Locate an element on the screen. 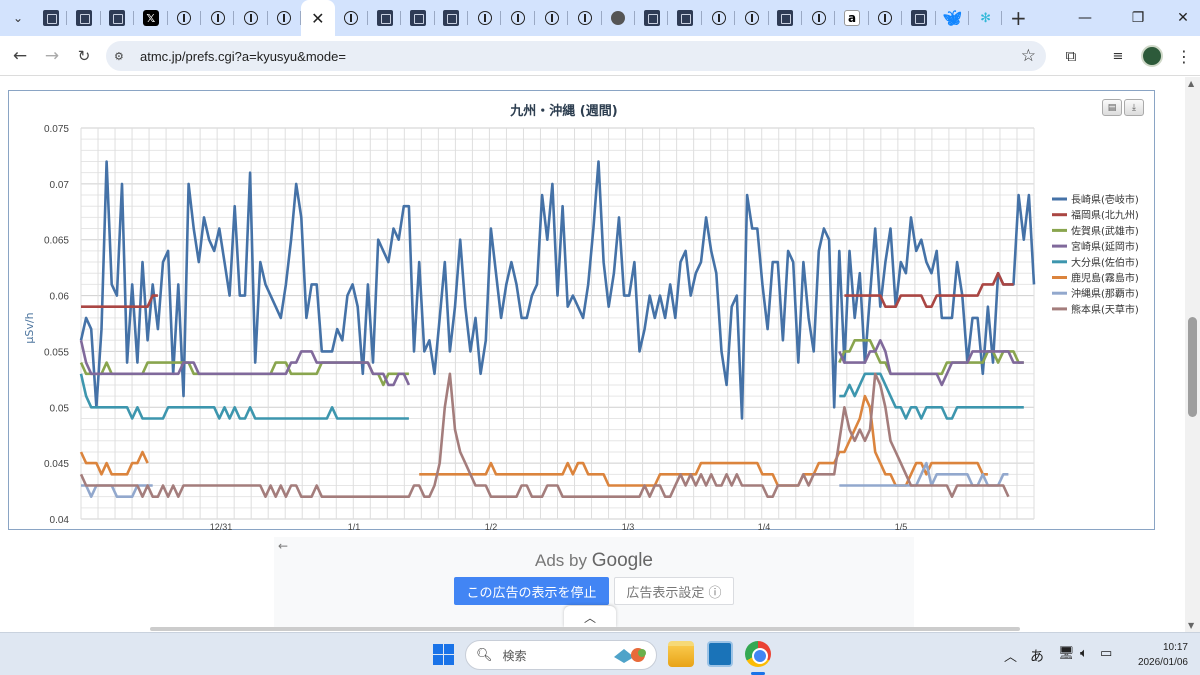  tray-overflow-chevron-icon: ︿ is located at coordinates (1010, 655).